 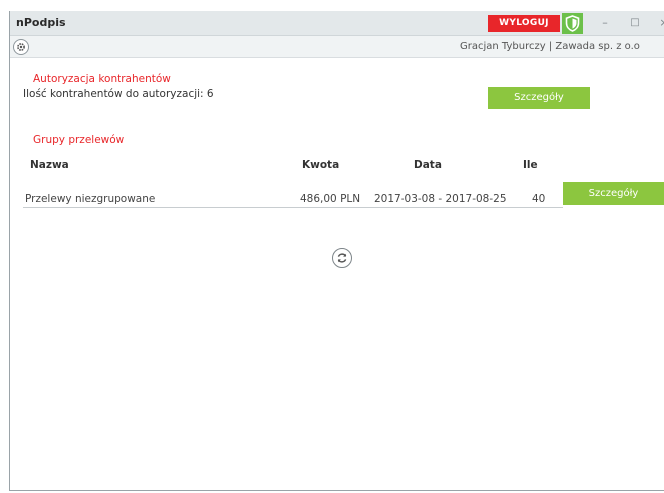 I want to click on shield-icon, so click(x=572, y=23).